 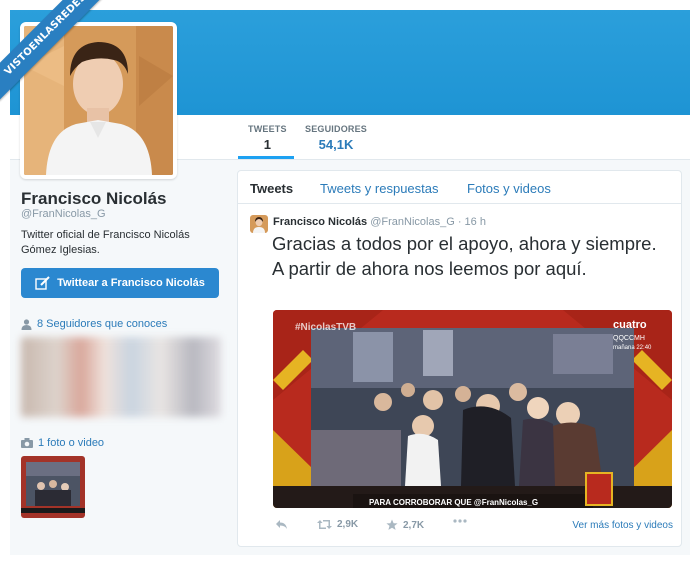 I want to click on tweet-to-button-label: Twittear a Francisco Nicolás, so click(x=131, y=283).